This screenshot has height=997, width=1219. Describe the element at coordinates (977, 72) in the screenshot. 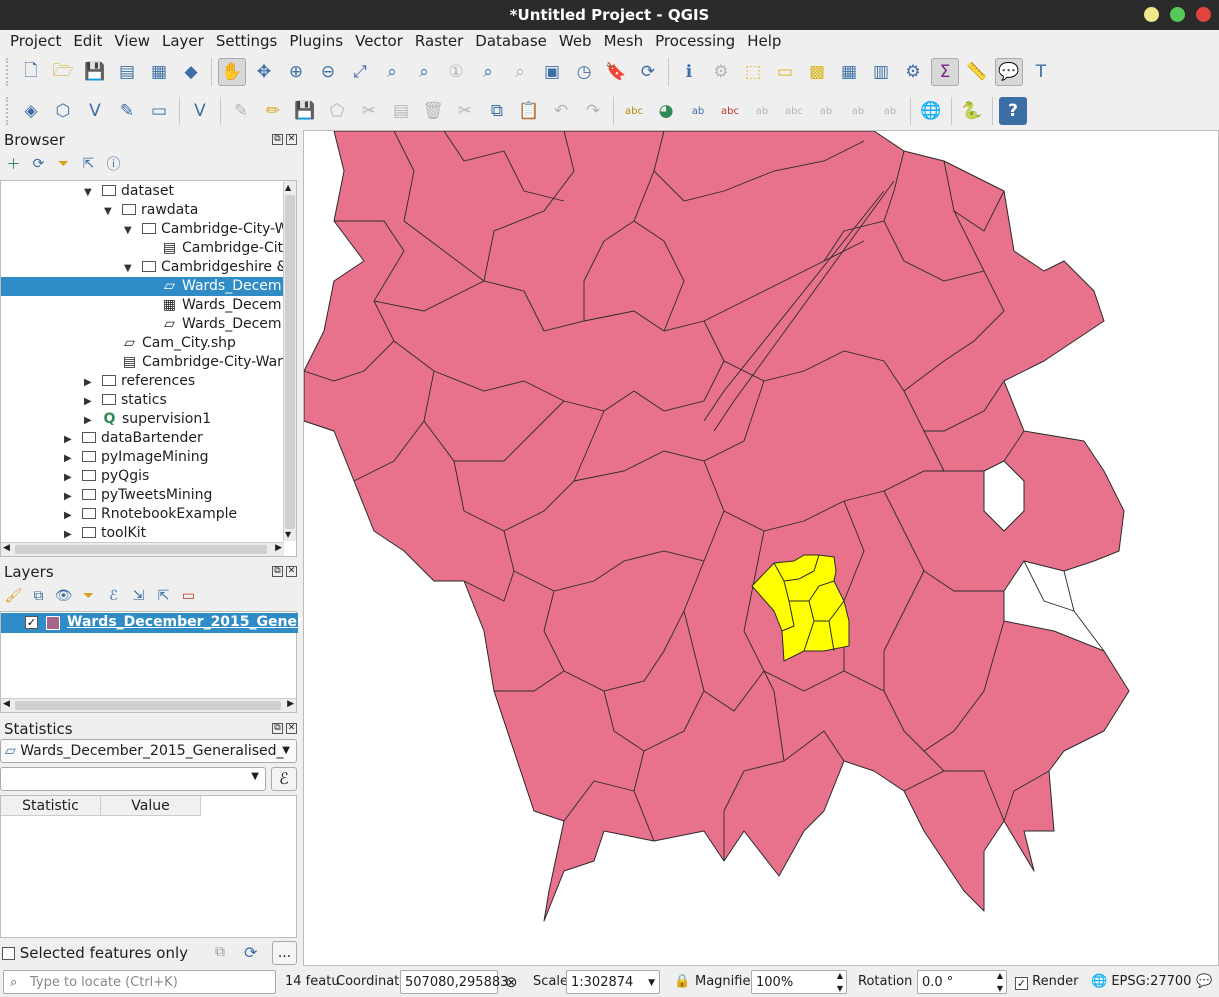

I see `measure-icon: 📏` at that location.